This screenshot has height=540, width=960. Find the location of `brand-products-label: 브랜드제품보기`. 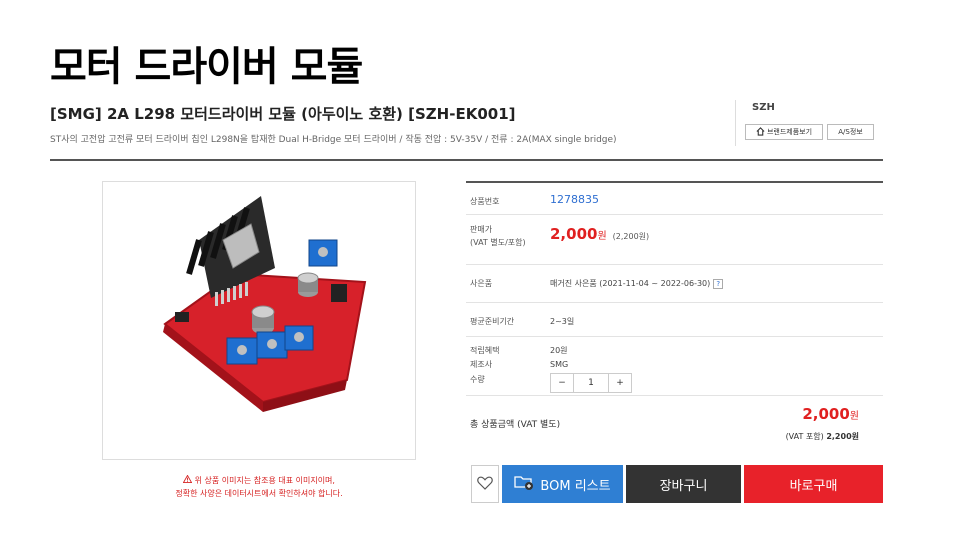

brand-products-label: 브랜드제품보기 is located at coordinates (789, 132).